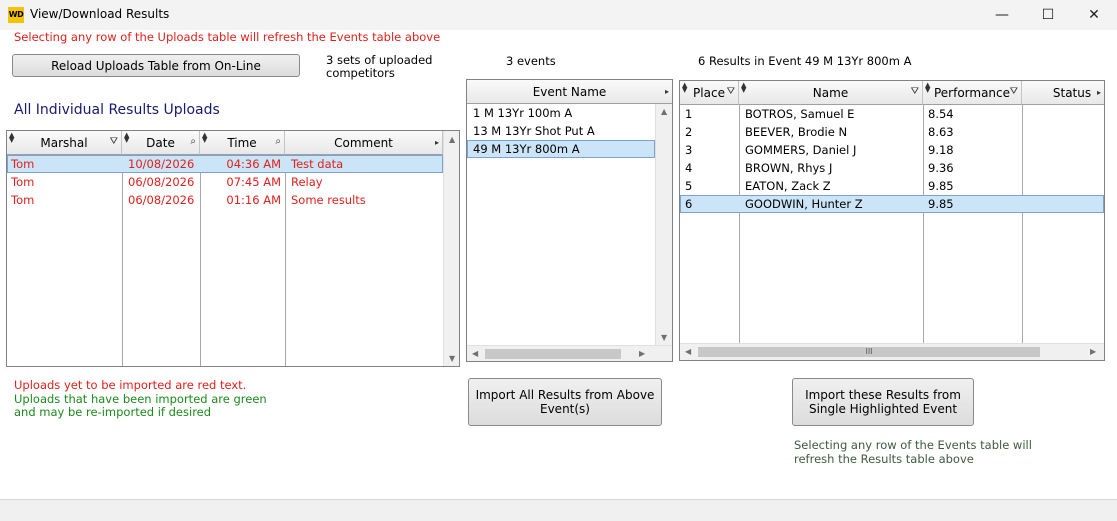  I want to click on column-header-date: ▲ ▼ Date ⌕, so click(161, 143).